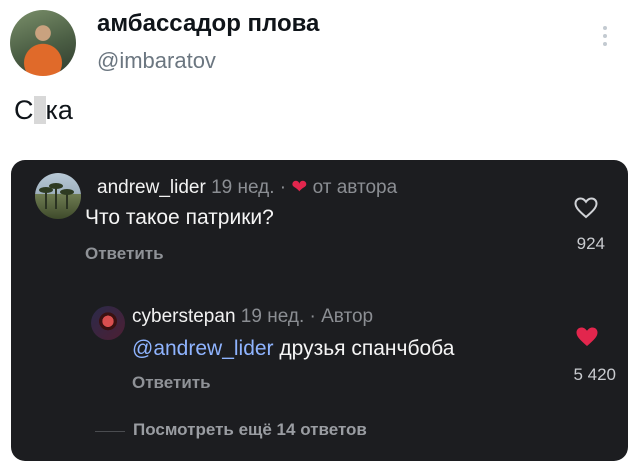 The image size is (640, 471). What do you see at coordinates (179, 217) in the screenshot?
I see `comment-text: Что такое патрики?` at bounding box center [179, 217].